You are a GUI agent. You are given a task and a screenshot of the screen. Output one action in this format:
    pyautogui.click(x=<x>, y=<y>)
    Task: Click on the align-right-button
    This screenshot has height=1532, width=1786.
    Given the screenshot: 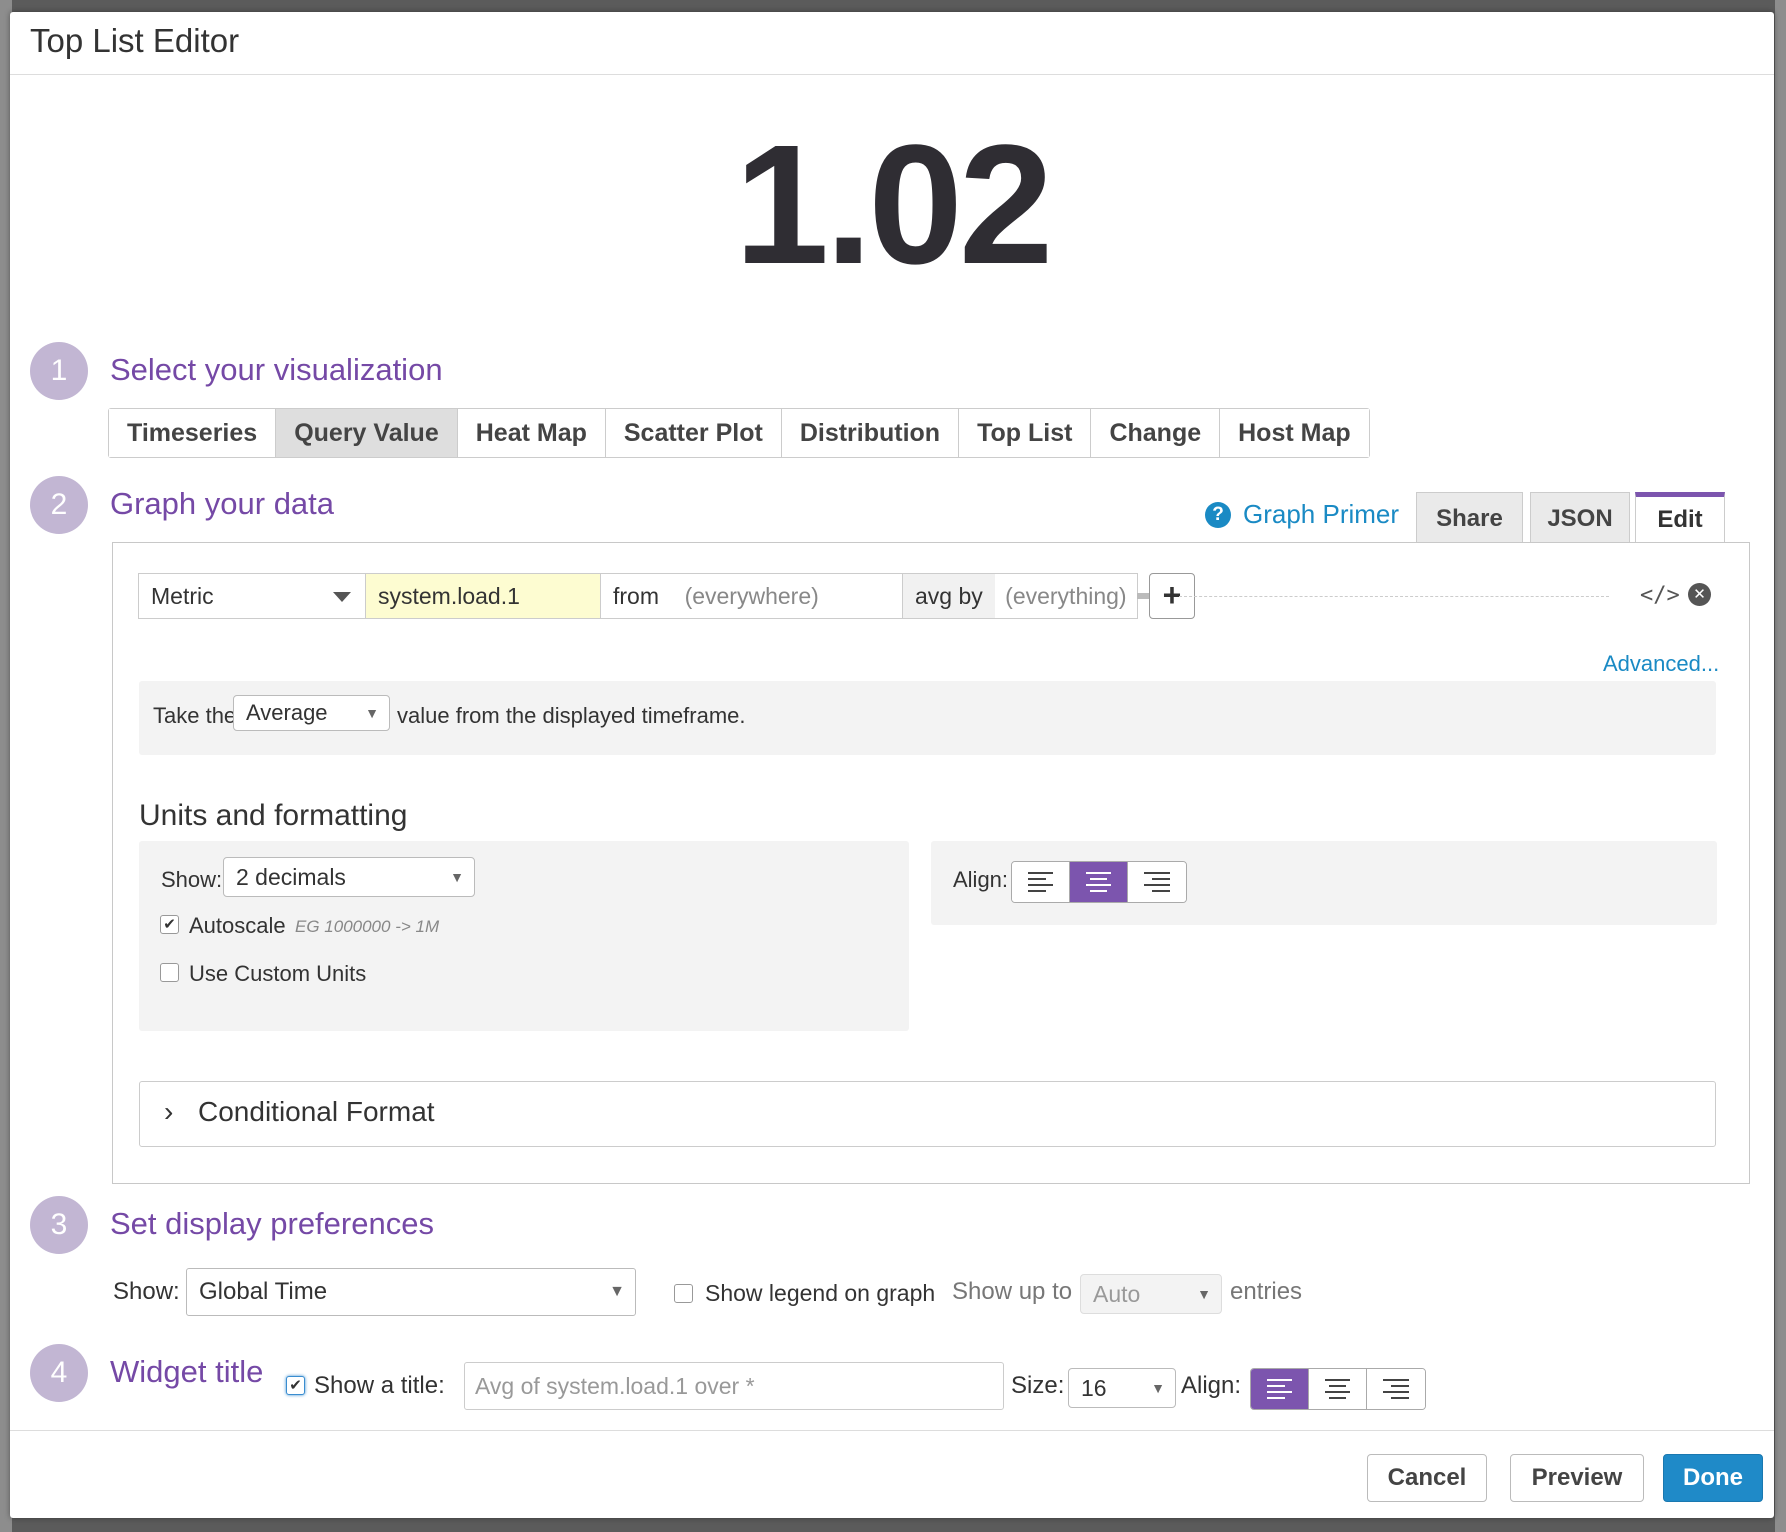 What is the action you would take?
    pyautogui.click(x=1157, y=882)
    